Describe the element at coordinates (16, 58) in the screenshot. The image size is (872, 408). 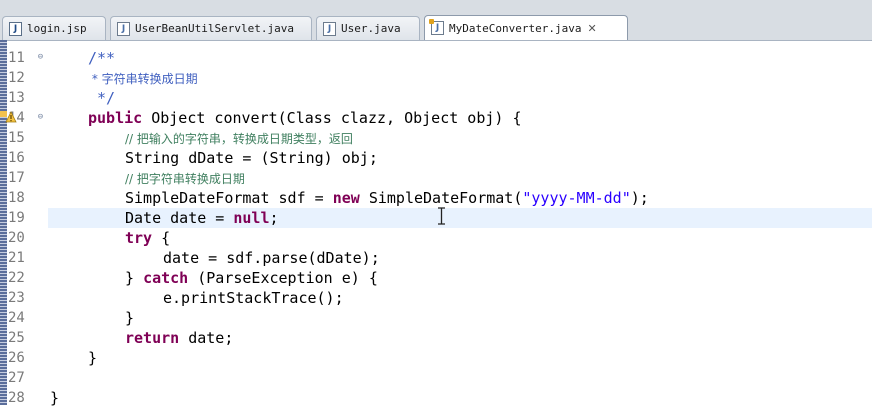
I see `line-number: 11` at that location.